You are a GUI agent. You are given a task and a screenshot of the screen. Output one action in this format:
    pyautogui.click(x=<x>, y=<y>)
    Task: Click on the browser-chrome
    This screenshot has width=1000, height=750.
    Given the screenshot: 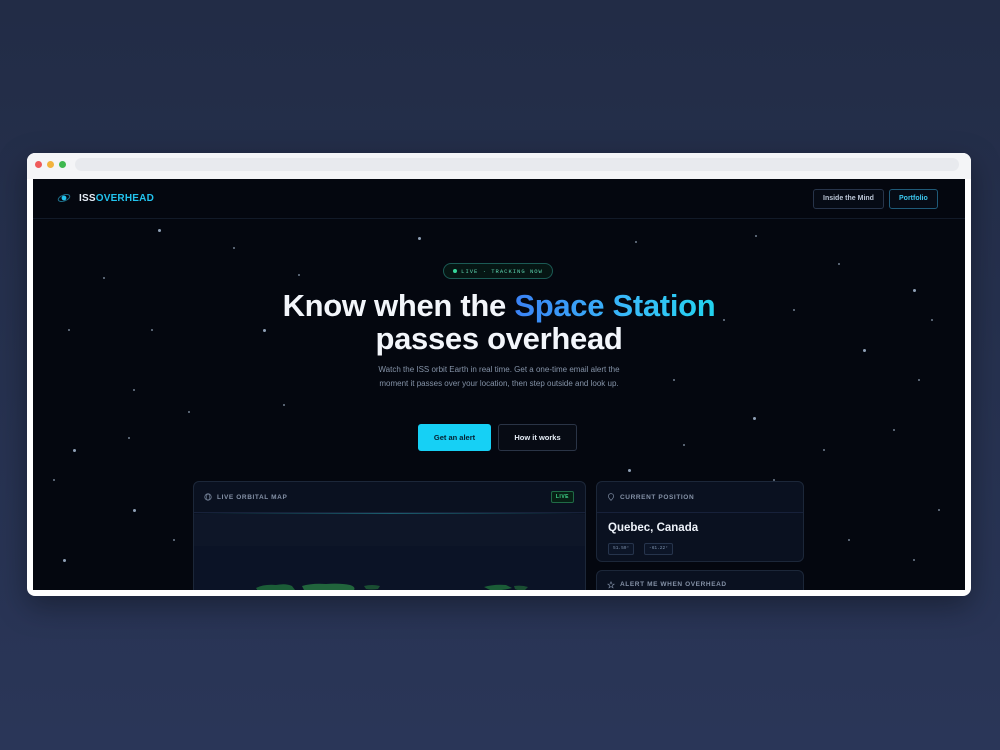 What is the action you would take?
    pyautogui.click(x=499, y=166)
    